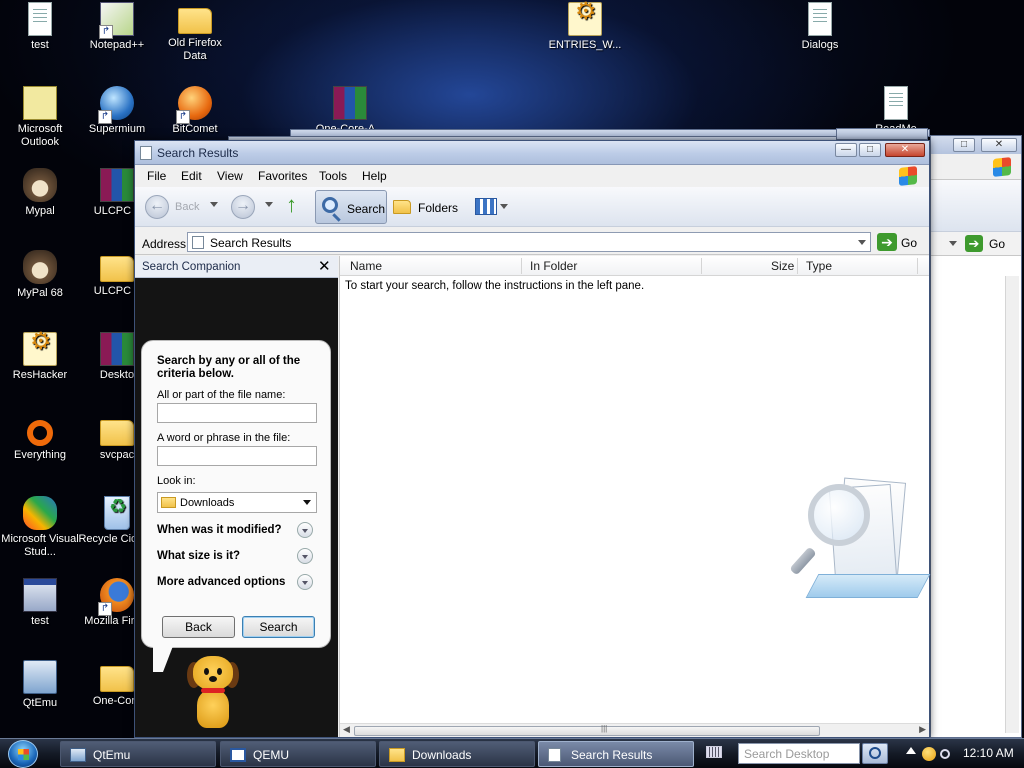 This screenshot has height=768, width=1024. Describe the element at coordinates (40, 703) in the screenshot. I see `desktop-icon-label: QtEmu` at that location.